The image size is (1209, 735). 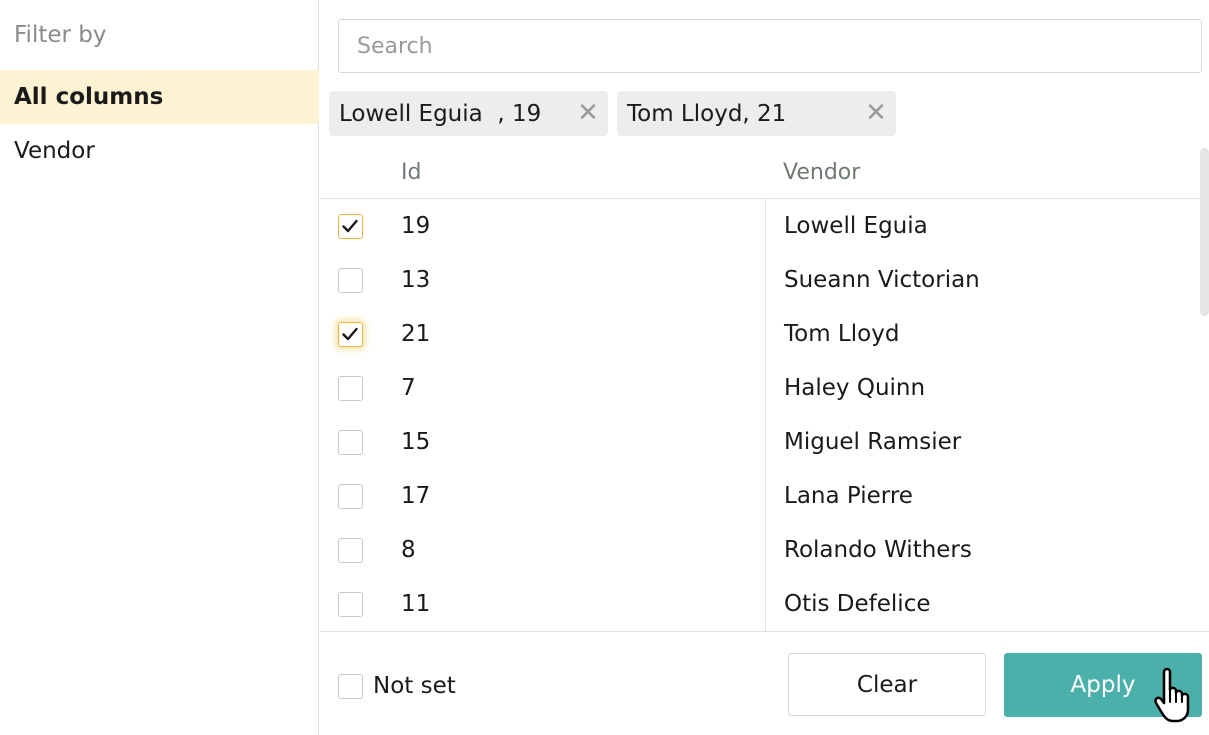 I want to click on cell-vendor: Tom Lloyd, so click(x=842, y=334).